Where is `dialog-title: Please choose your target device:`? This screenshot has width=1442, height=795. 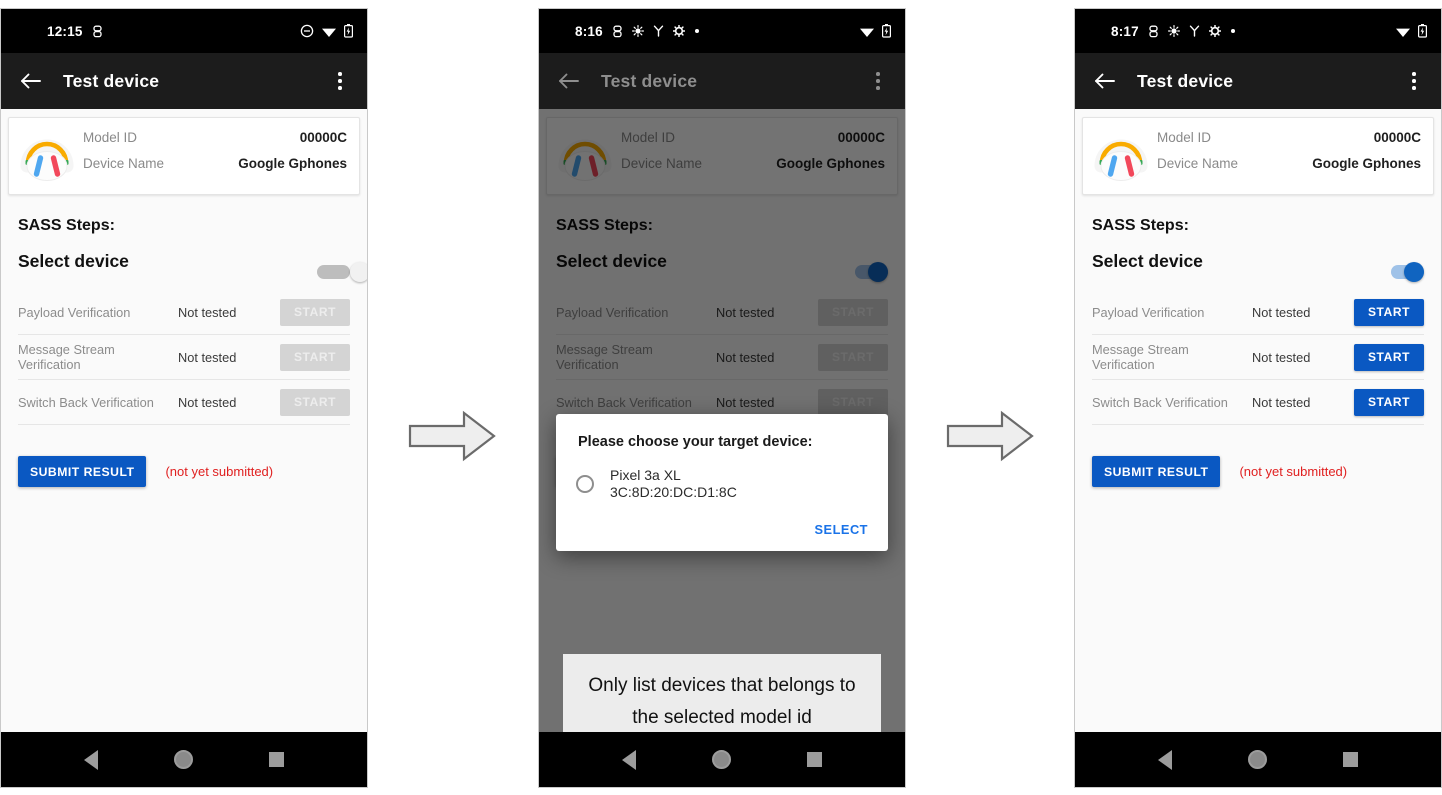
dialog-title: Please choose your target device: is located at coordinates (695, 442).